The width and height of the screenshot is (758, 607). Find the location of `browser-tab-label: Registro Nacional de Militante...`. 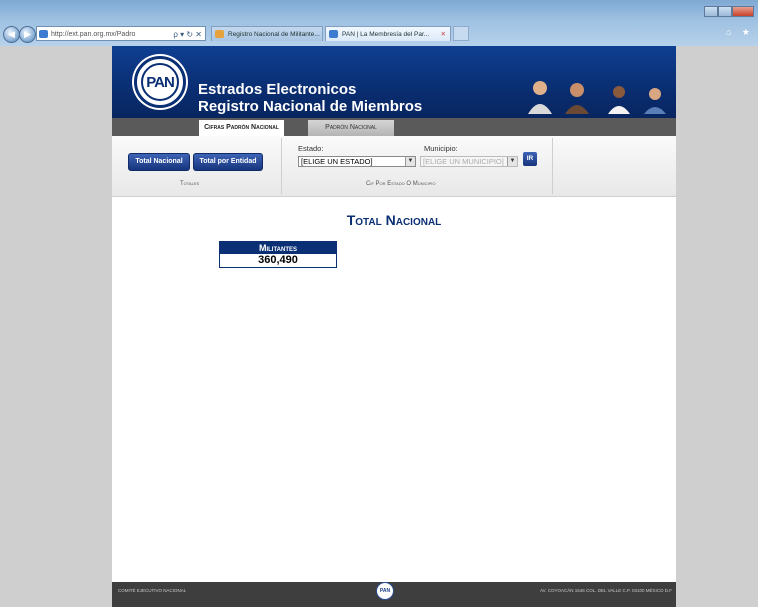

browser-tab-label: Registro Nacional de Militante... is located at coordinates (274, 34).